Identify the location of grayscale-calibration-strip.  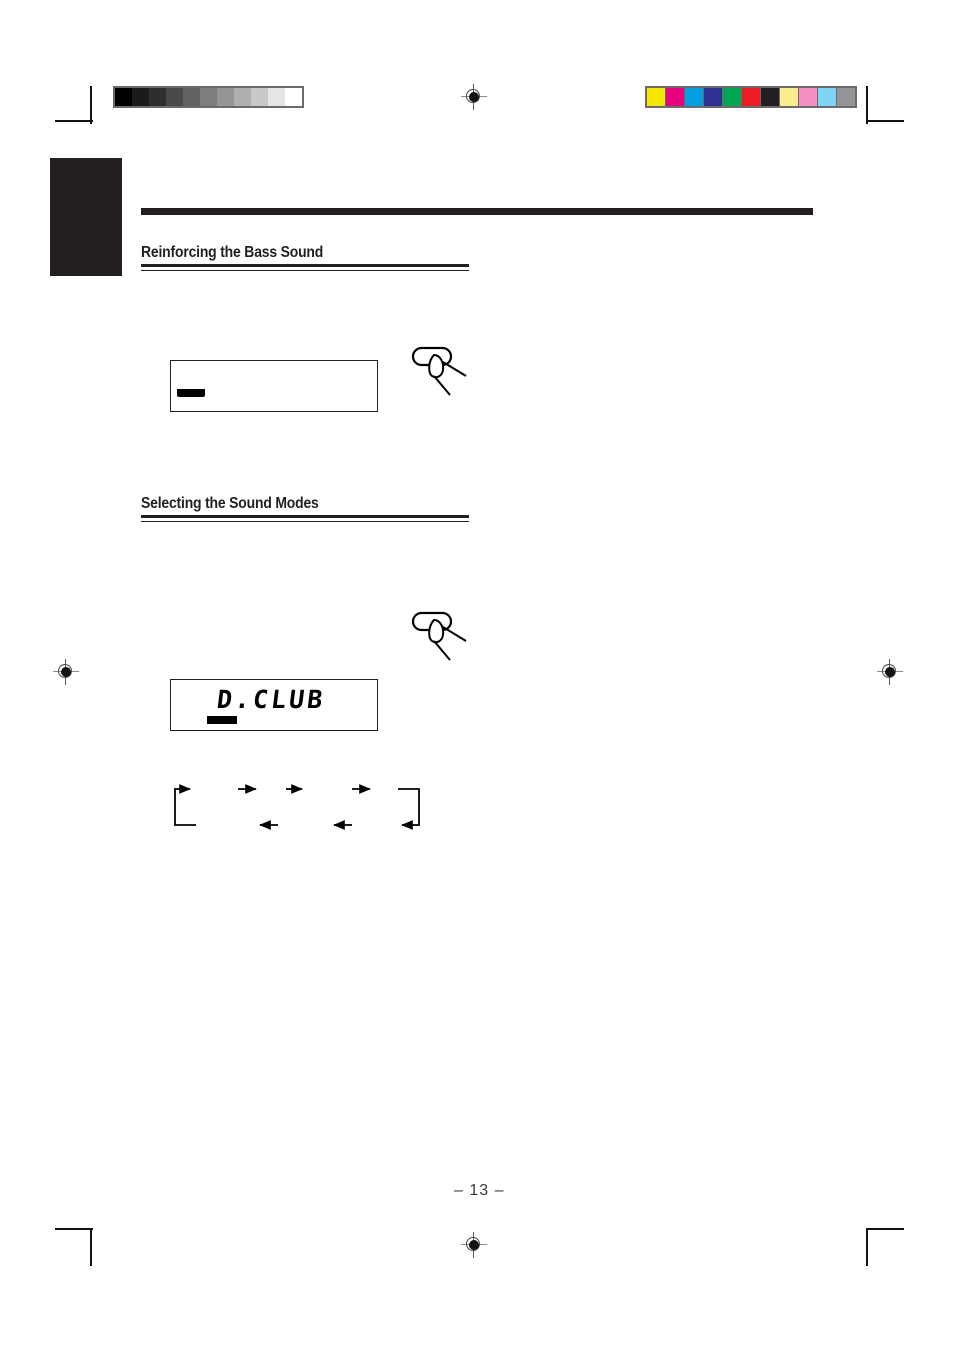
(208, 97).